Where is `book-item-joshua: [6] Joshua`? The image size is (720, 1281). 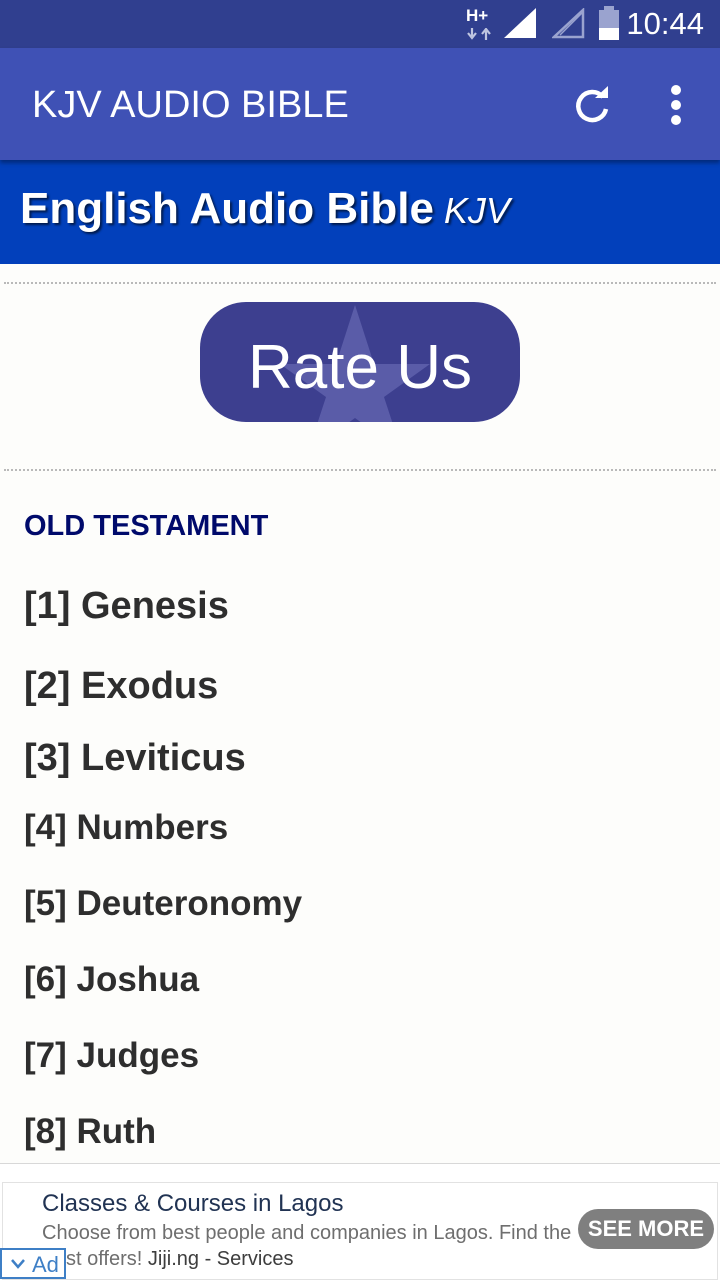
book-item-joshua: [6] Joshua is located at coordinates (111, 980).